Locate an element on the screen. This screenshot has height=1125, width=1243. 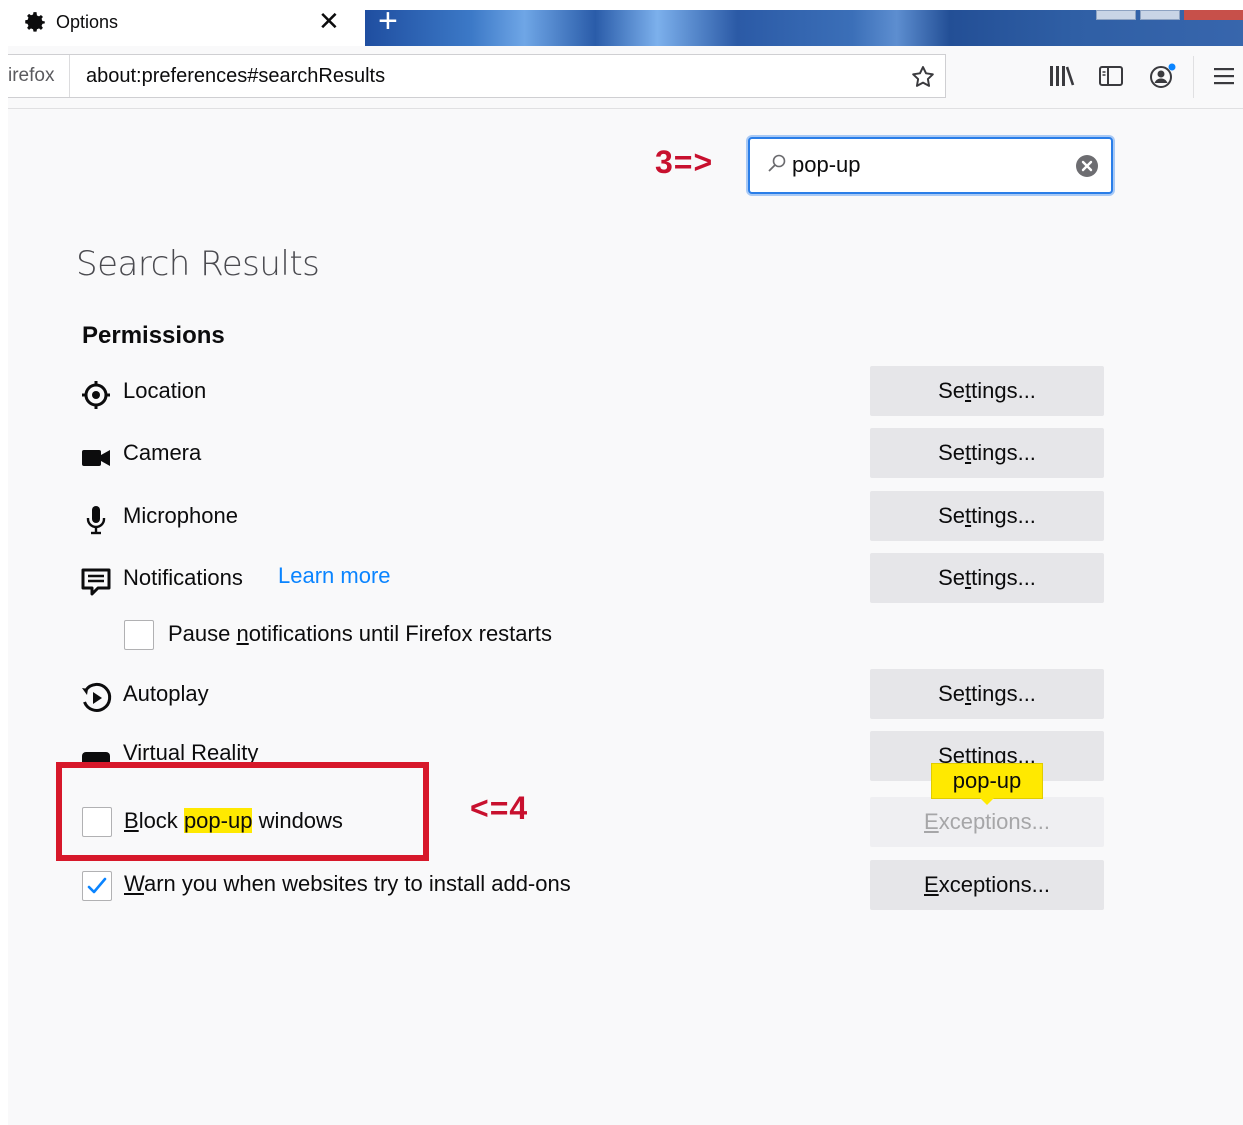
tab-close-button: ✕ is located at coordinates (329, 21).